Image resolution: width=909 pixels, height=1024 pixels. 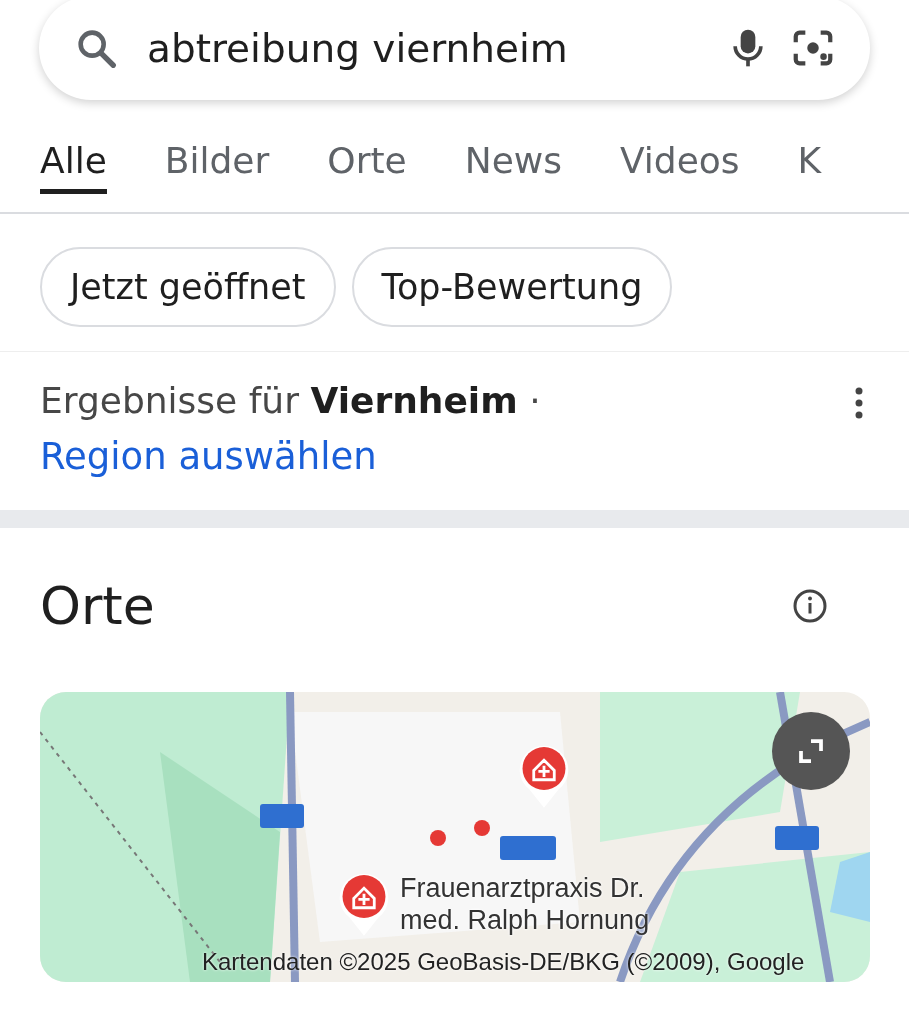 What do you see at coordinates (513, 155) in the screenshot?
I see `tab: News` at bounding box center [513, 155].